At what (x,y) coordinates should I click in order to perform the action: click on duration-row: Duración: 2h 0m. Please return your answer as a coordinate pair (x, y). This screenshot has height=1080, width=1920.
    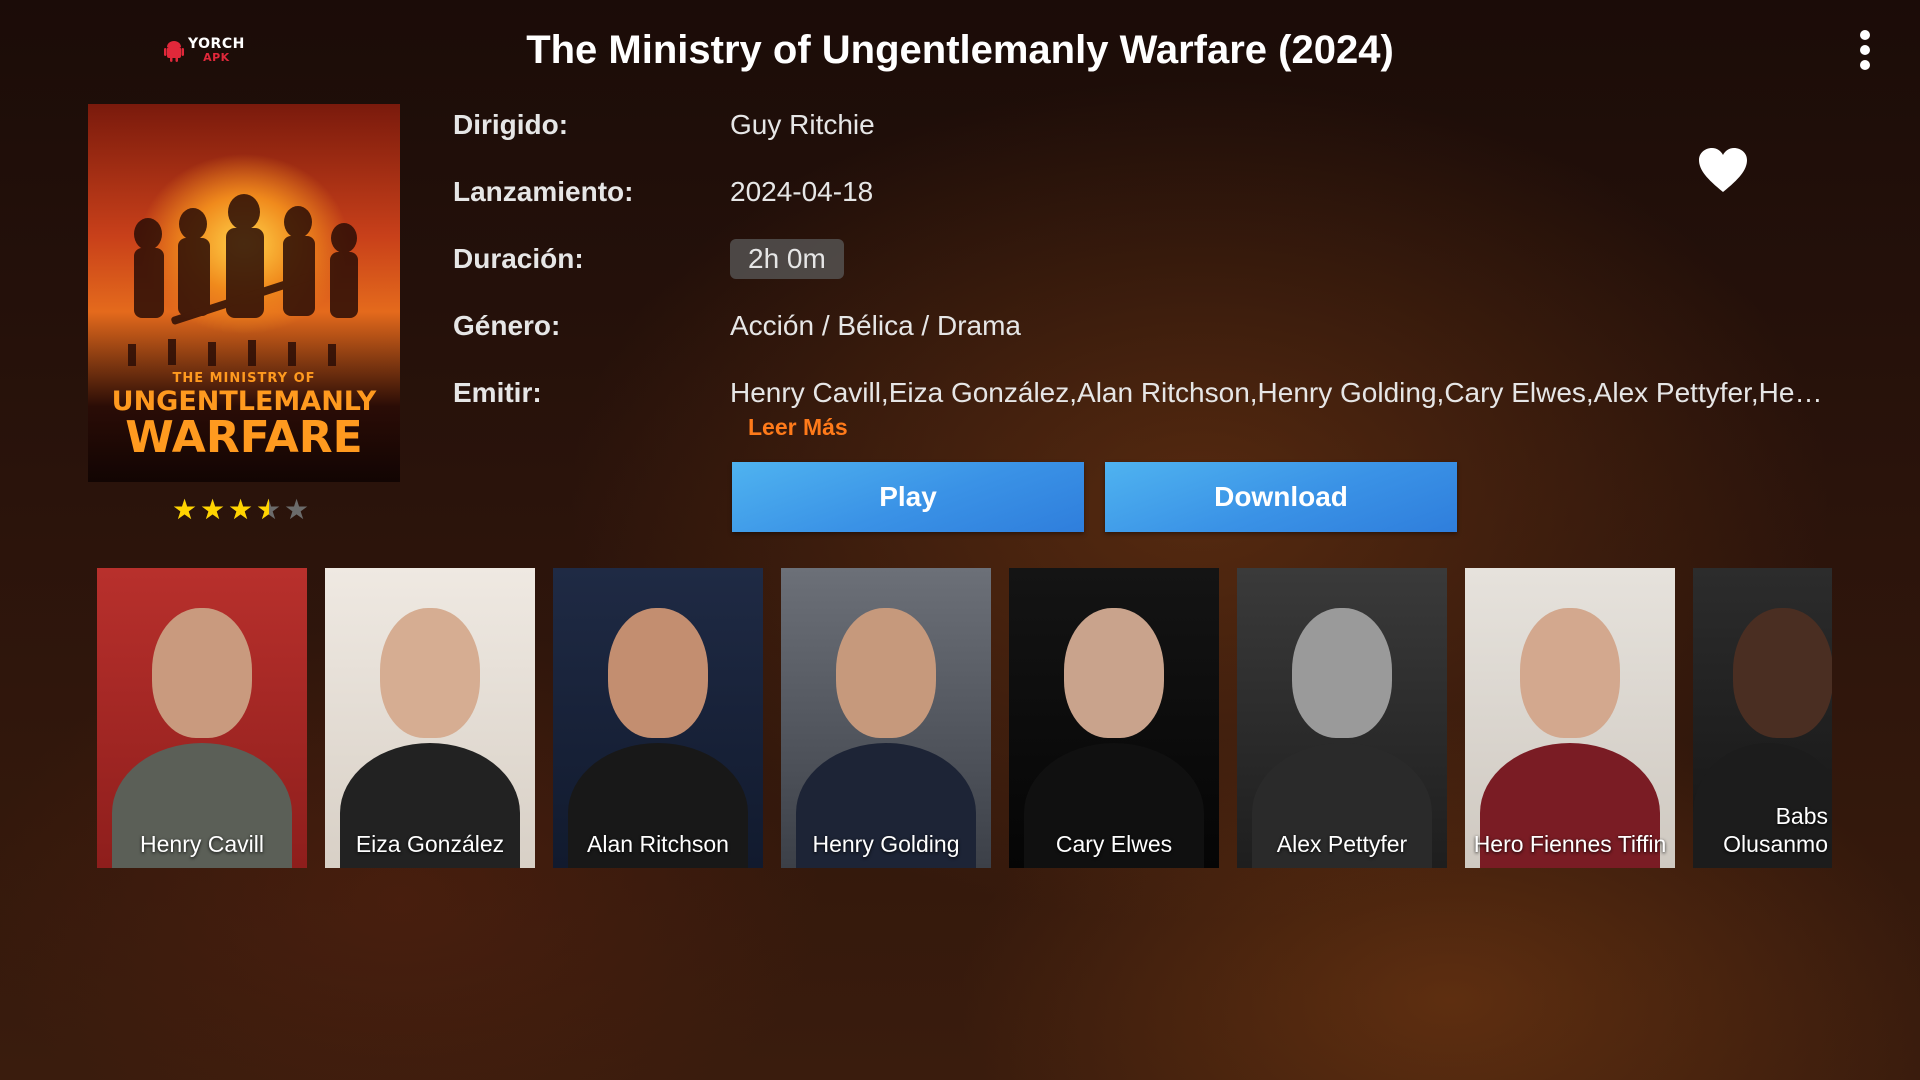
    Looking at the image, I should click on (648, 259).